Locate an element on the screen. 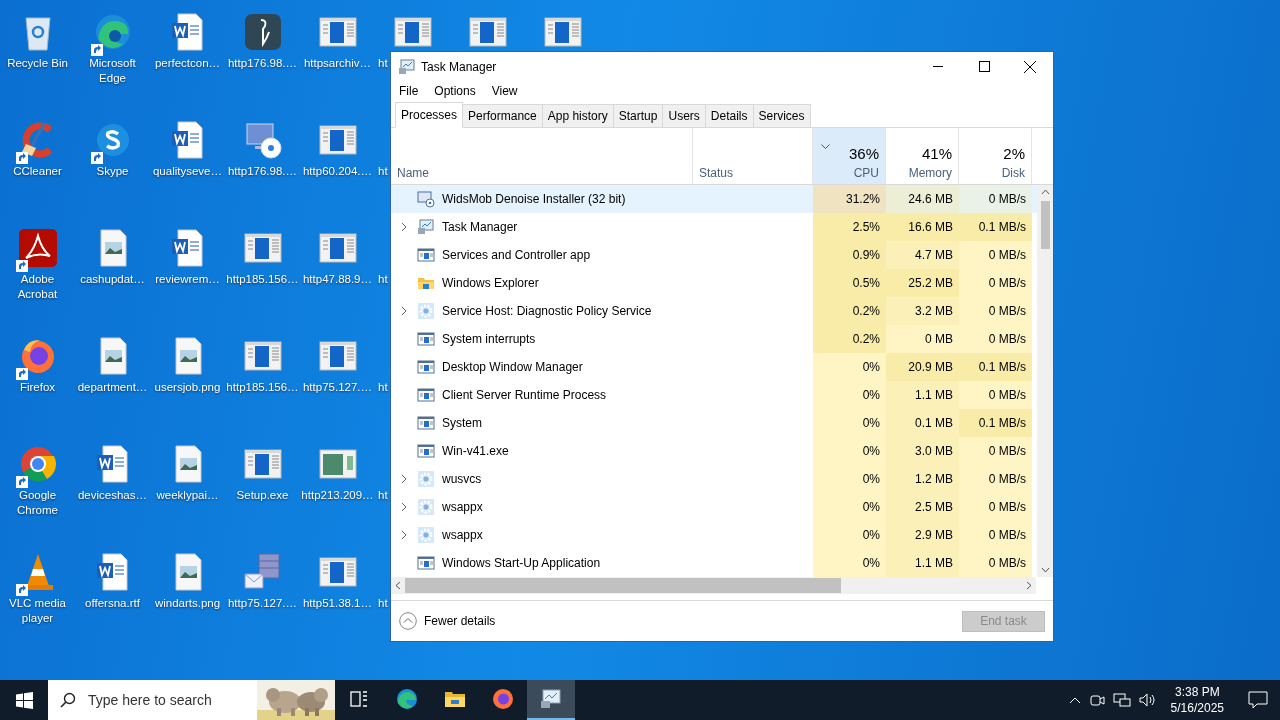 The height and width of the screenshot is (720, 1280). column-label: CPU is located at coordinates (866, 173).